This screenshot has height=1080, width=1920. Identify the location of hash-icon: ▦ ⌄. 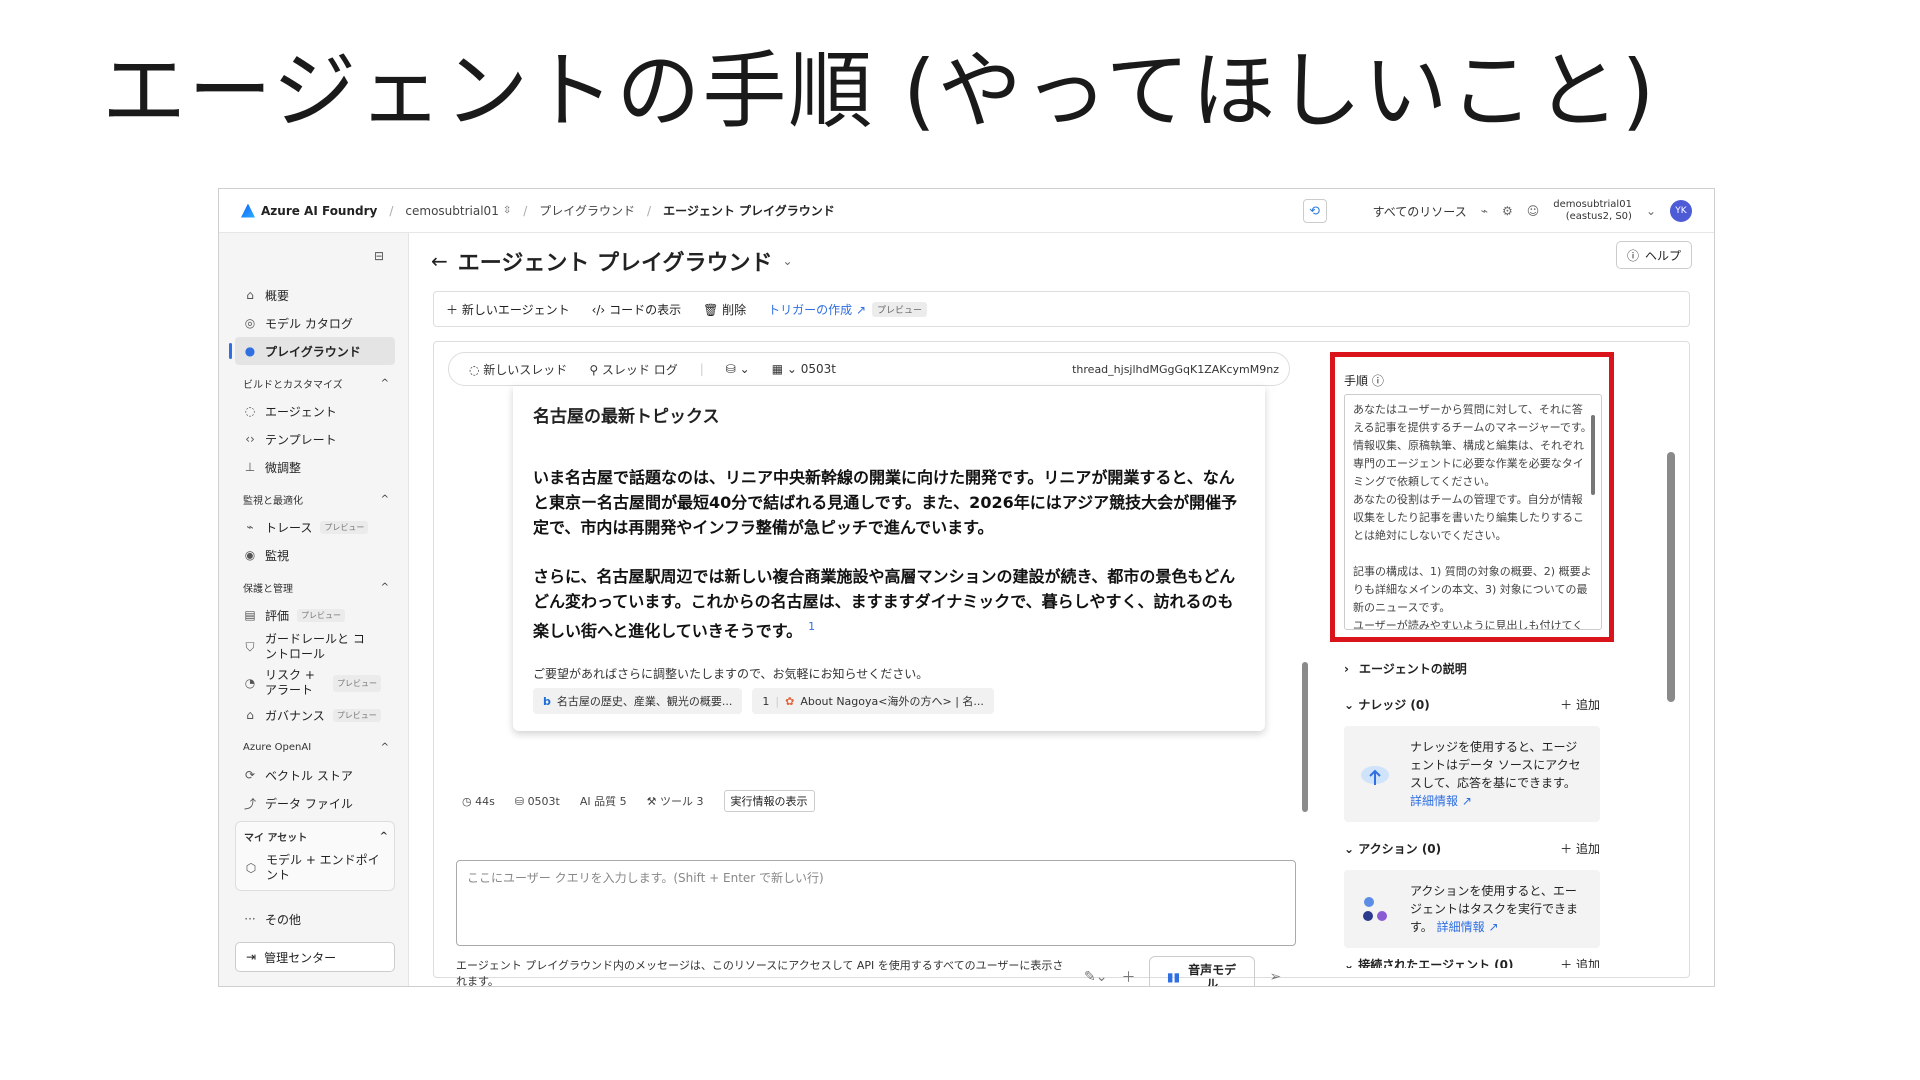
(786, 369).